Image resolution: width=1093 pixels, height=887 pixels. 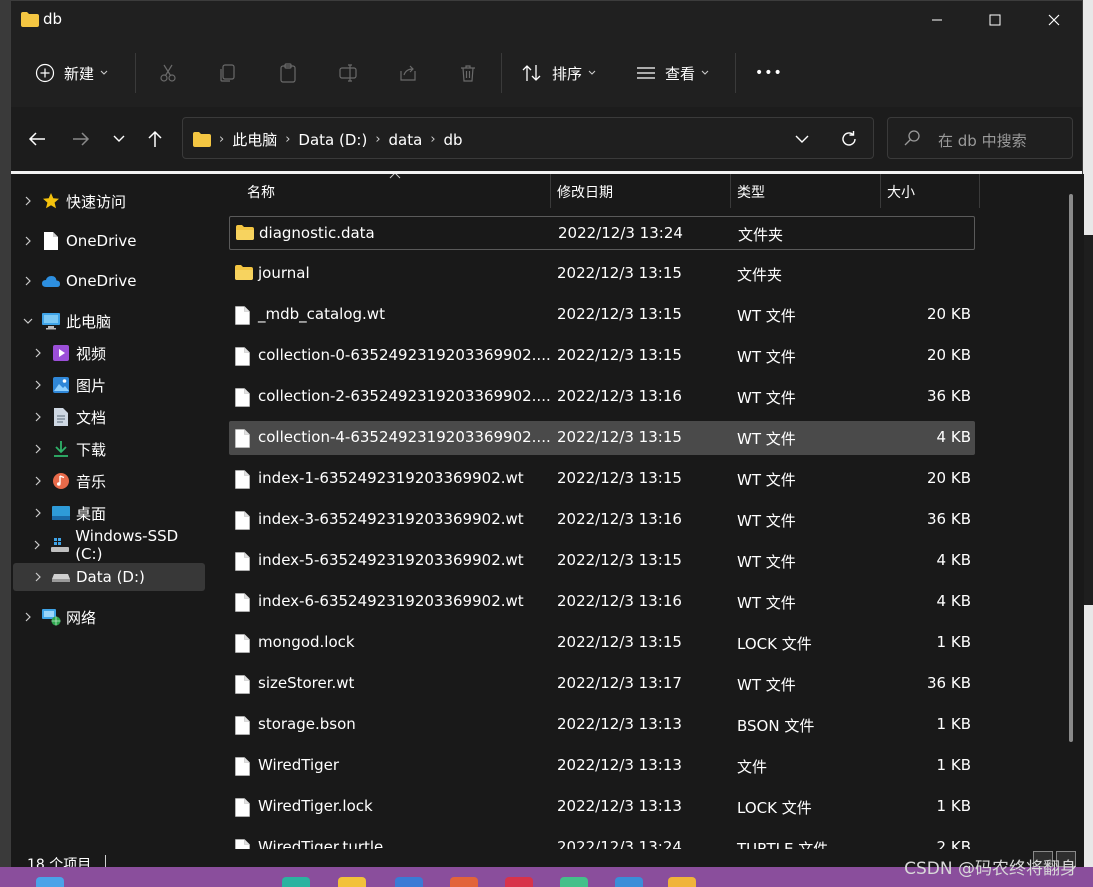 What do you see at coordinates (953, 560) in the screenshot?
I see `file-size: 4 KB` at bounding box center [953, 560].